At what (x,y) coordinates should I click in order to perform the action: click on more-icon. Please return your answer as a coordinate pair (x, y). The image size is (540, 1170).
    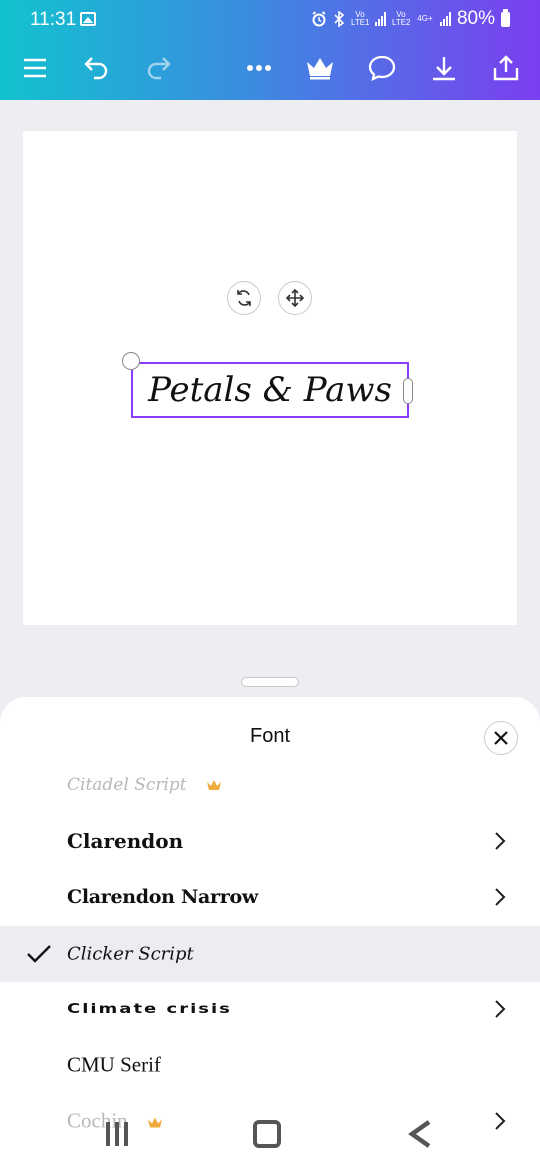
    Looking at the image, I should click on (259, 68).